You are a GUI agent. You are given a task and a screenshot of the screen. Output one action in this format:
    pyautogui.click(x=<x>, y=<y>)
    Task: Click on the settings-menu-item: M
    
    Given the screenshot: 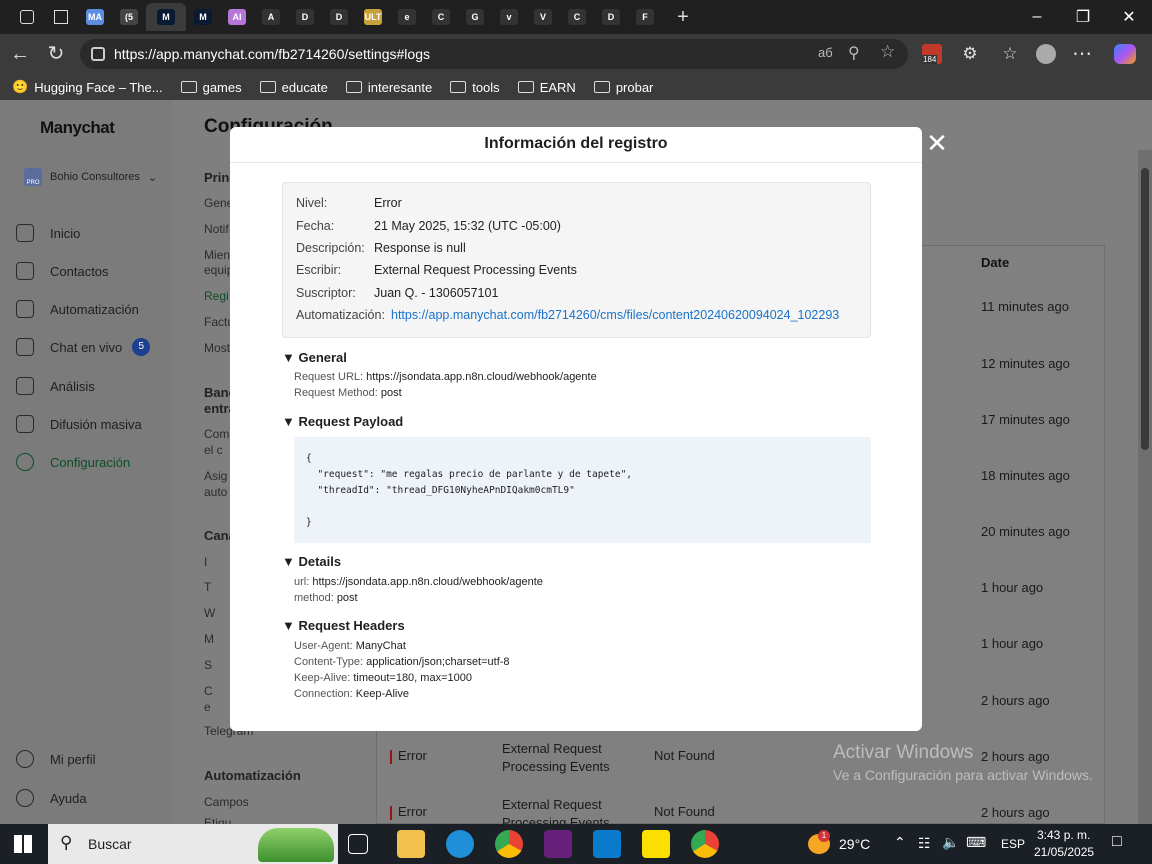 What is the action you would take?
    pyautogui.click(x=209, y=639)
    